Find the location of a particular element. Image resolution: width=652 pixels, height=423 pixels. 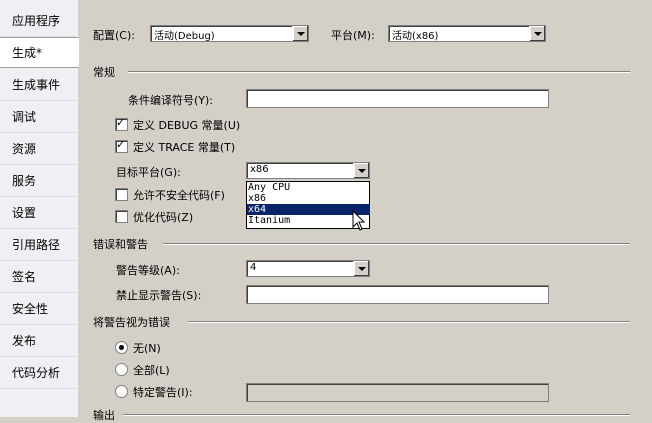

suppress-input is located at coordinates (397, 294).